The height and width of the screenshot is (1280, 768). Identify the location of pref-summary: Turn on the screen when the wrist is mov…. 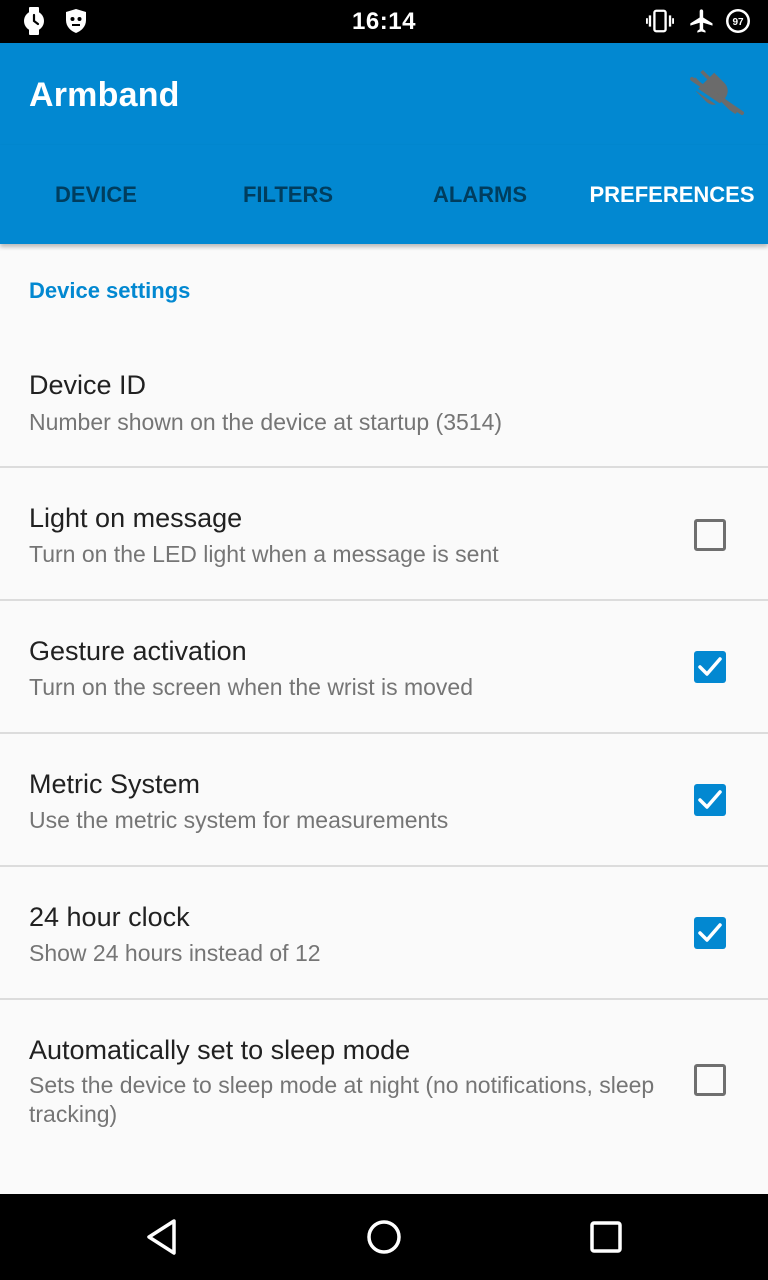
(251, 687).